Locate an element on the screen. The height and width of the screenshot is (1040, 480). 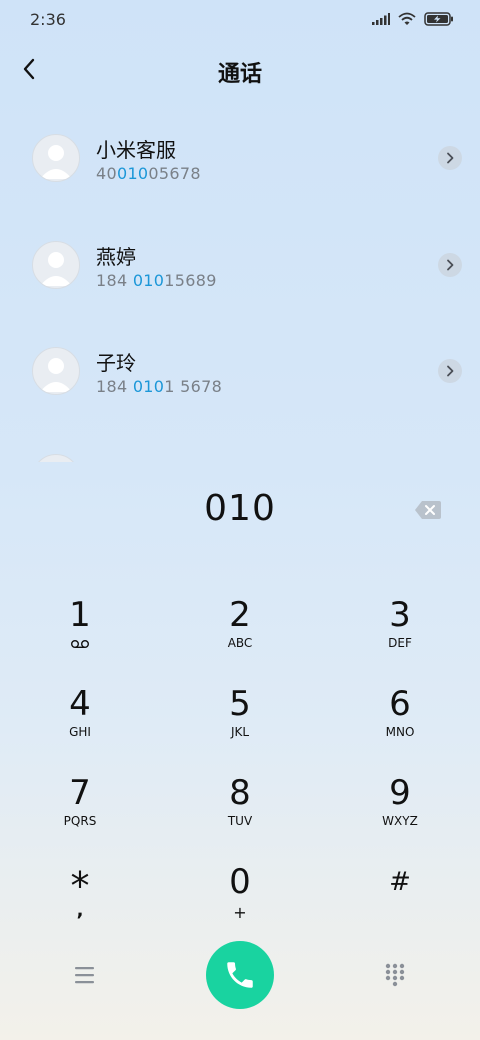
backspace-button is located at coordinates (428, 510).